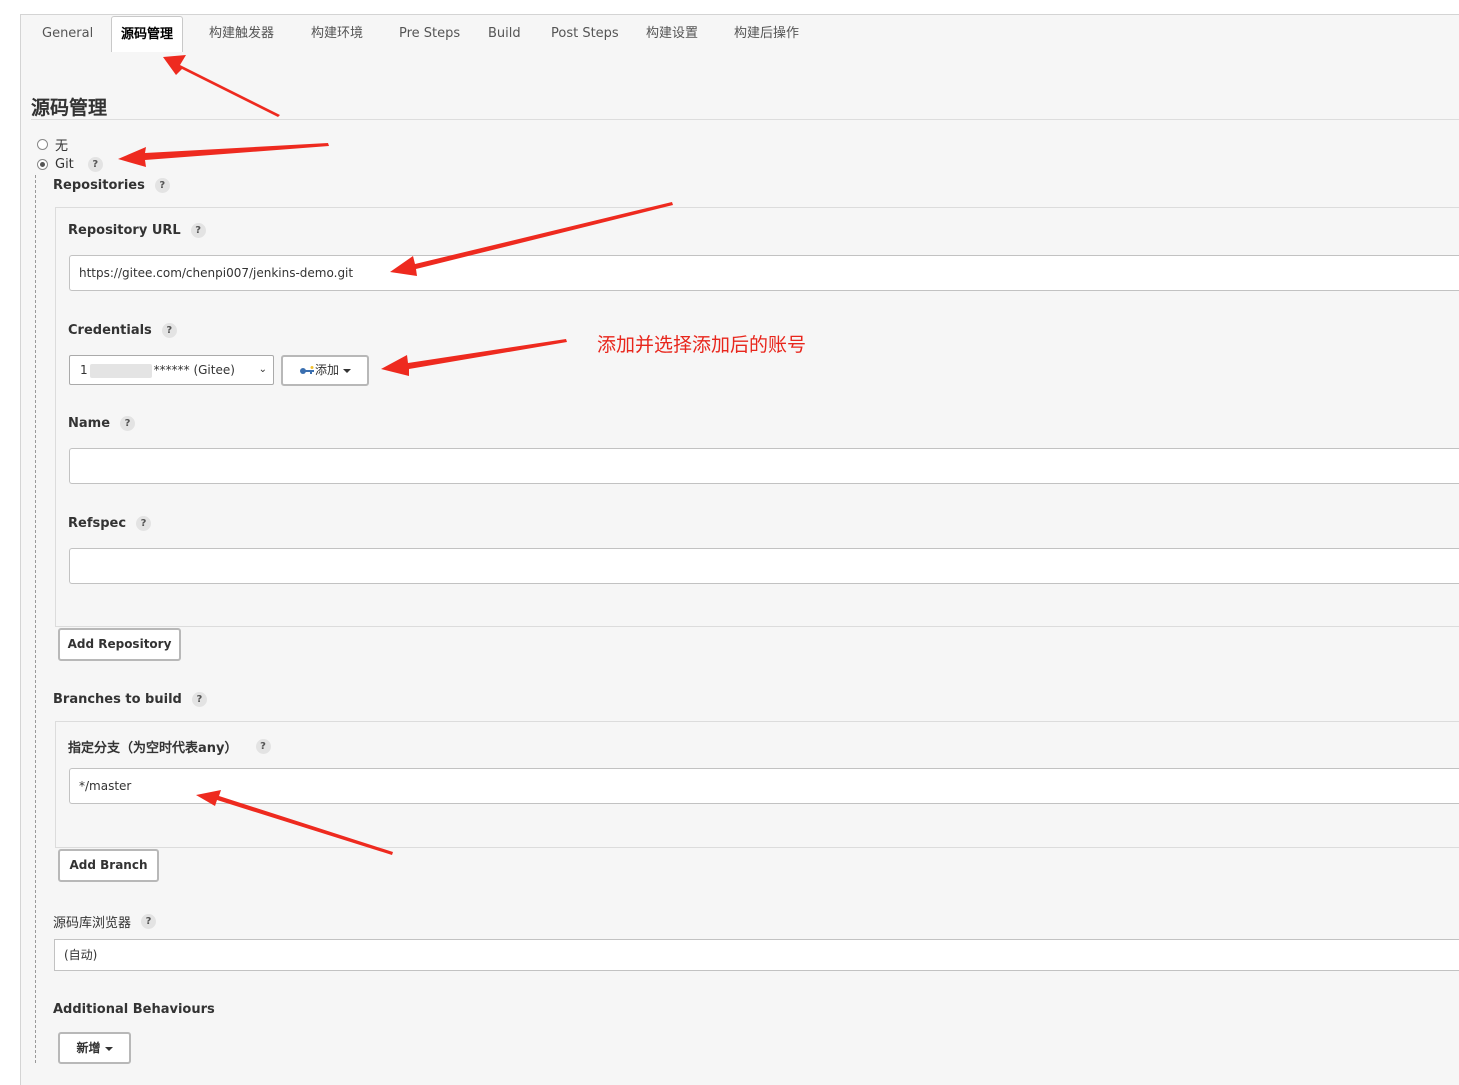  I want to click on add-repository-button: Add Repository, so click(119, 644).